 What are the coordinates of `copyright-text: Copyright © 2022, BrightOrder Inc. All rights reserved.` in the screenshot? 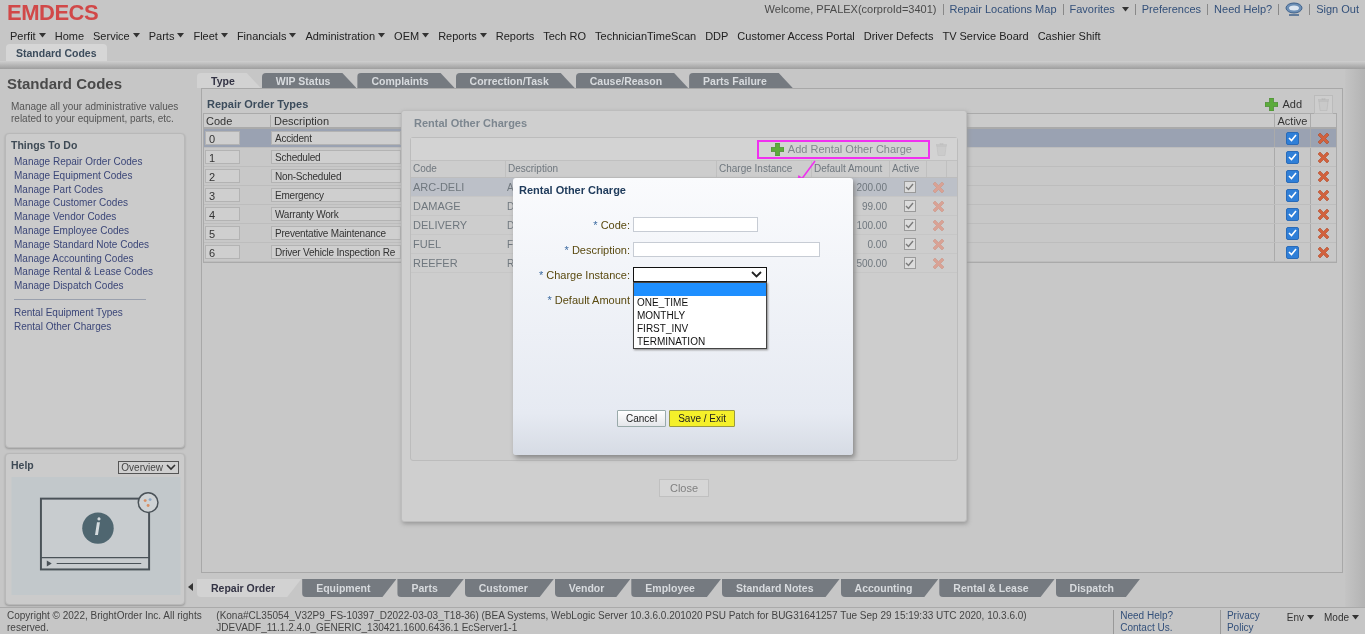 It's located at (105, 622).